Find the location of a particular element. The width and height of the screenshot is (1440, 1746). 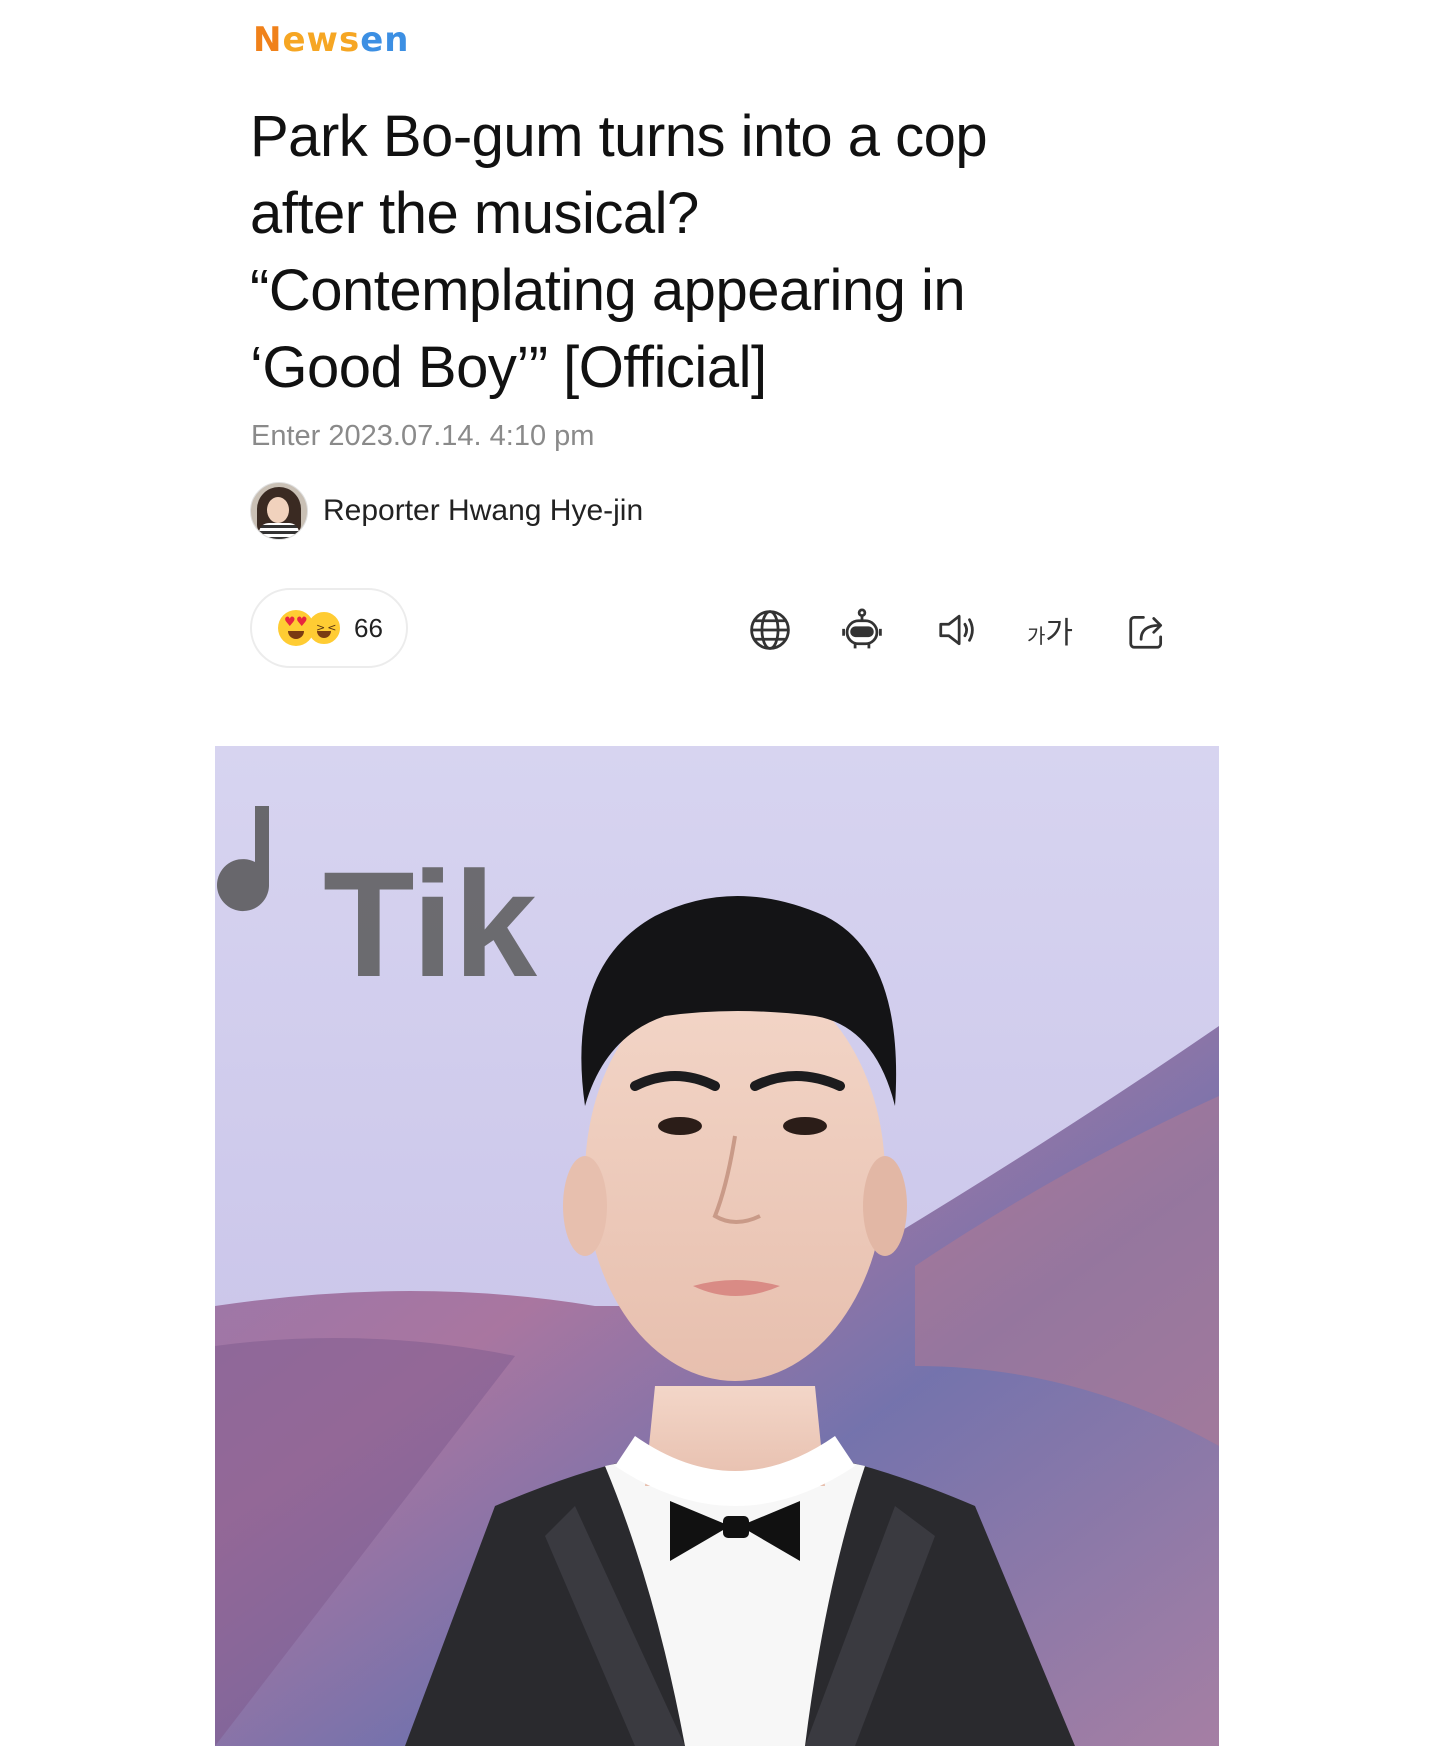

newsen-logo: Newsen is located at coordinates (331, 40).